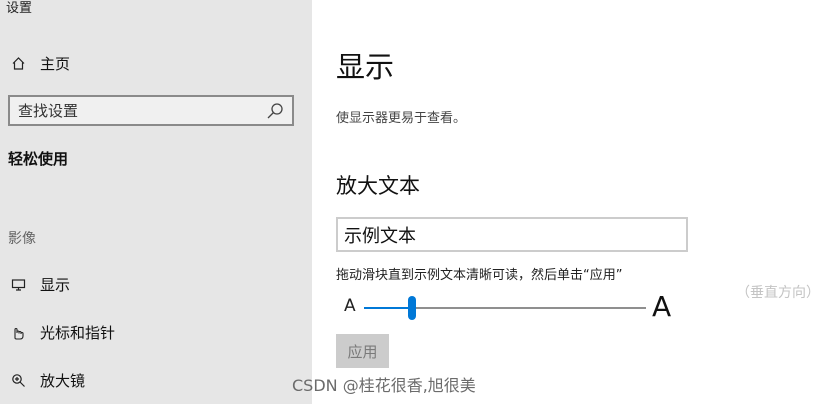  I want to click on vertical-note: （垂直方向）, so click(778, 293).